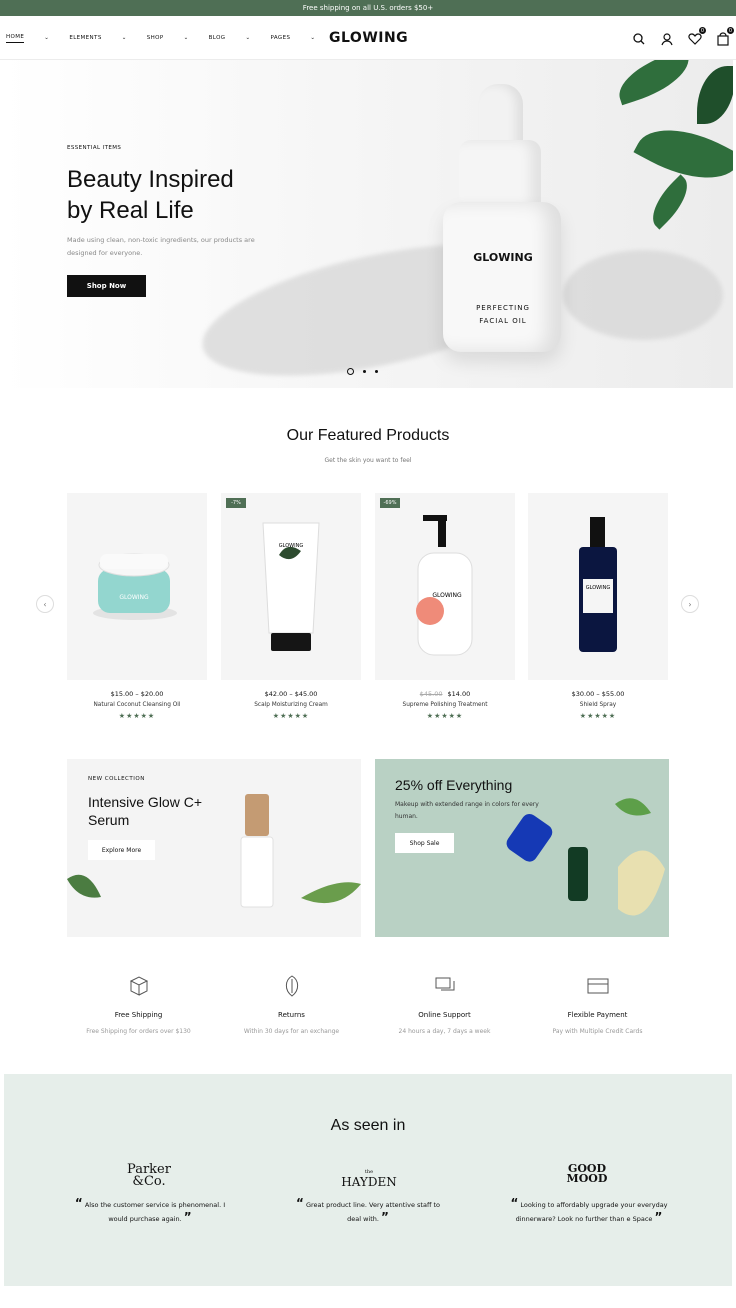 This screenshot has height=1308, width=736. What do you see at coordinates (500, 174) in the screenshot?
I see `bottle-neck` at bounding box center [500, 174].